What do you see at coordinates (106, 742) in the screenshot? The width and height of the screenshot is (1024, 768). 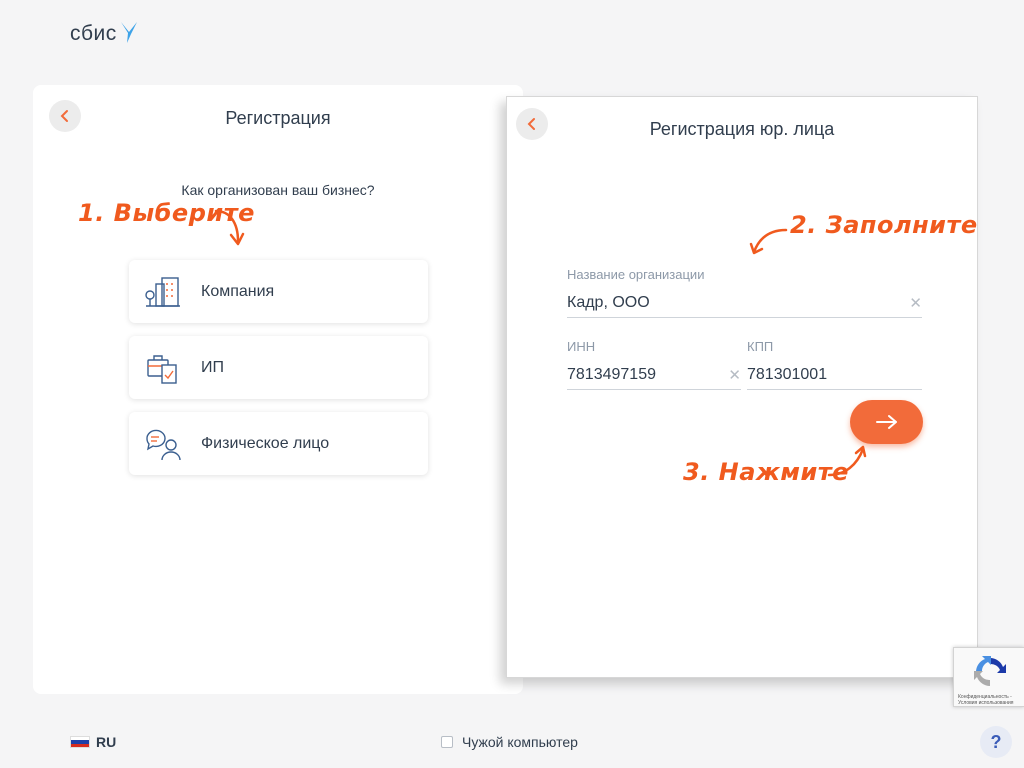 I see `language-label: RU` at bounding box center [106, 742].